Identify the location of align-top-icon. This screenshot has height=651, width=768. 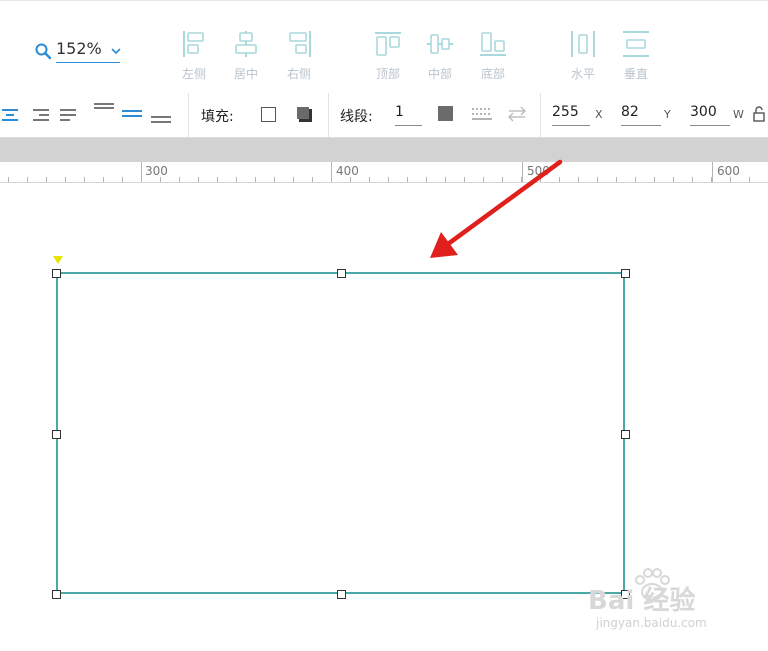
(388, 44).